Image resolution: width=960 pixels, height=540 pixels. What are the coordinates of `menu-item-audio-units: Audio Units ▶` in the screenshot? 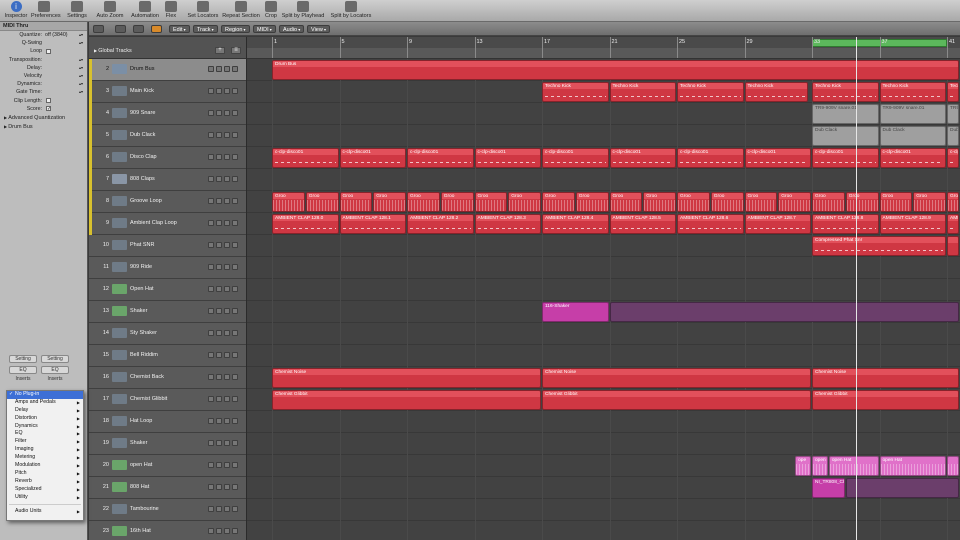 It's located at (45, 512).